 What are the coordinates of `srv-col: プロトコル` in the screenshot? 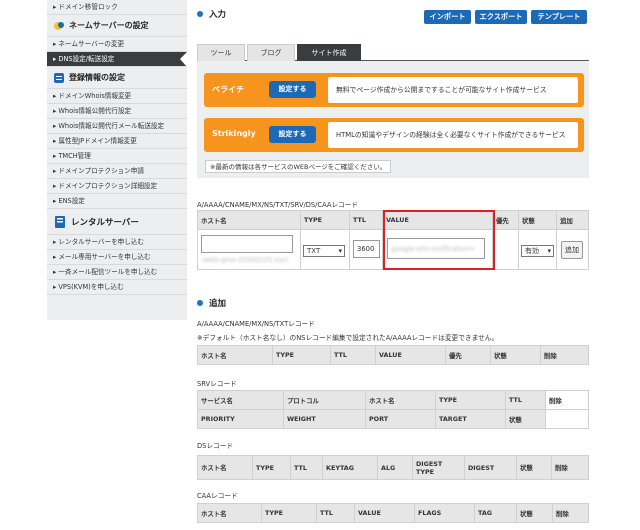 It's located at (324, 400).